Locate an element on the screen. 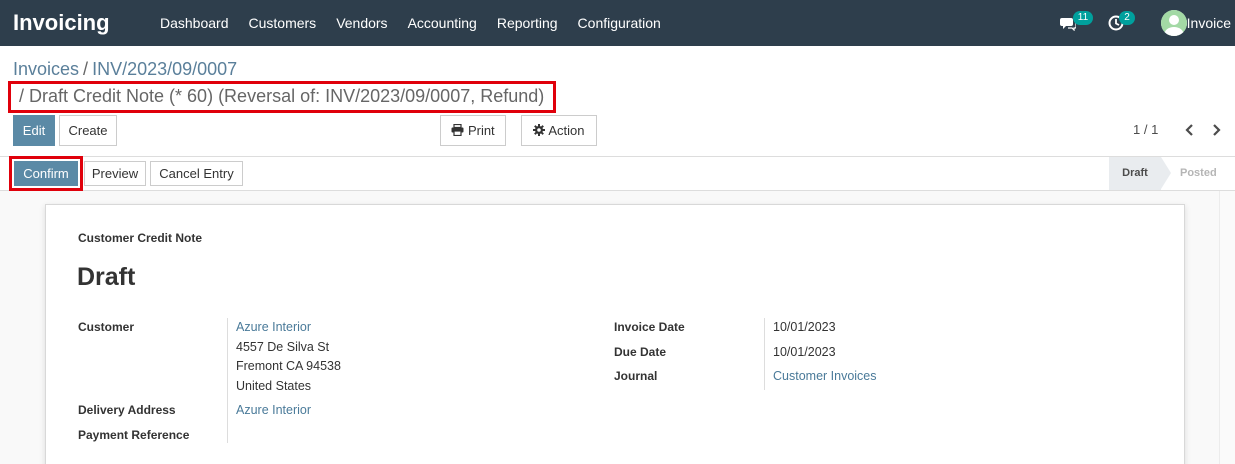  document-type: Customer Credit Note is located at coordinates (140, 238).